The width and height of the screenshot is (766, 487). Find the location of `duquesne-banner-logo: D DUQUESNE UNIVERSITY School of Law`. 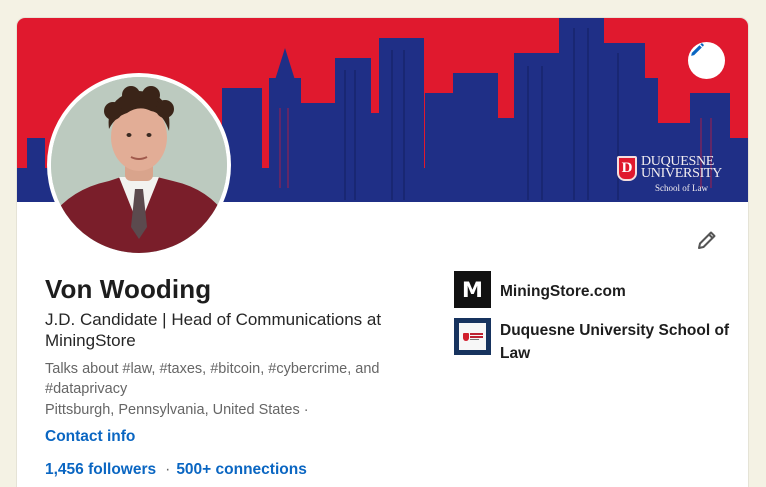

duquesne-banner-logo: D DUQUESNE UNIVERSITY School of Law is located at coordinates (669, 174).